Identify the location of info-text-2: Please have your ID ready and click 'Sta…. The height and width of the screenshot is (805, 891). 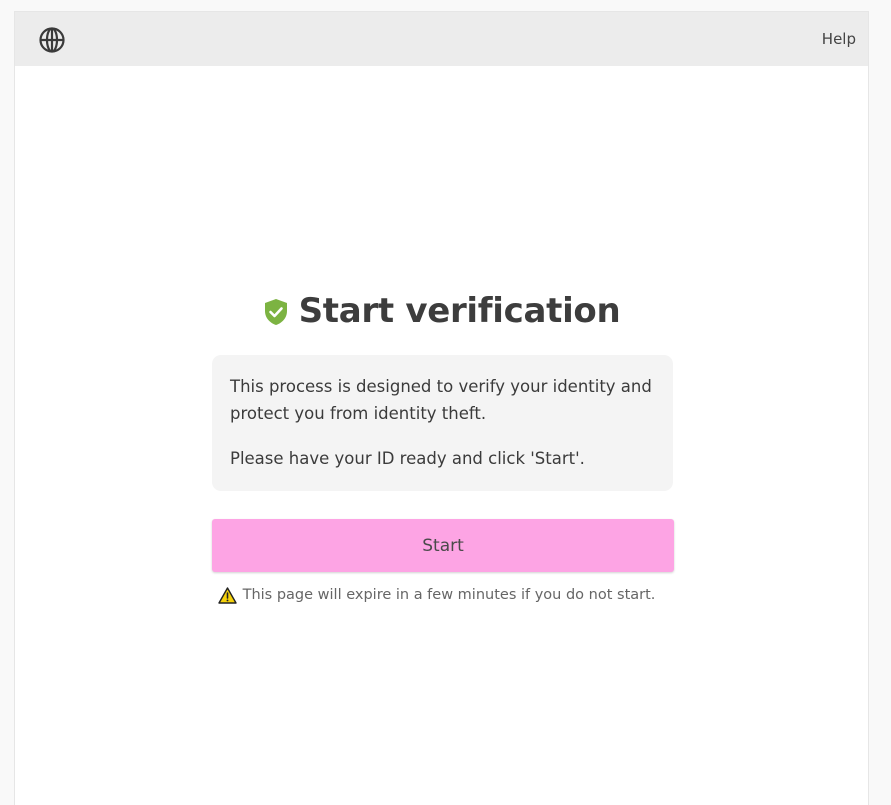
(407, 458).